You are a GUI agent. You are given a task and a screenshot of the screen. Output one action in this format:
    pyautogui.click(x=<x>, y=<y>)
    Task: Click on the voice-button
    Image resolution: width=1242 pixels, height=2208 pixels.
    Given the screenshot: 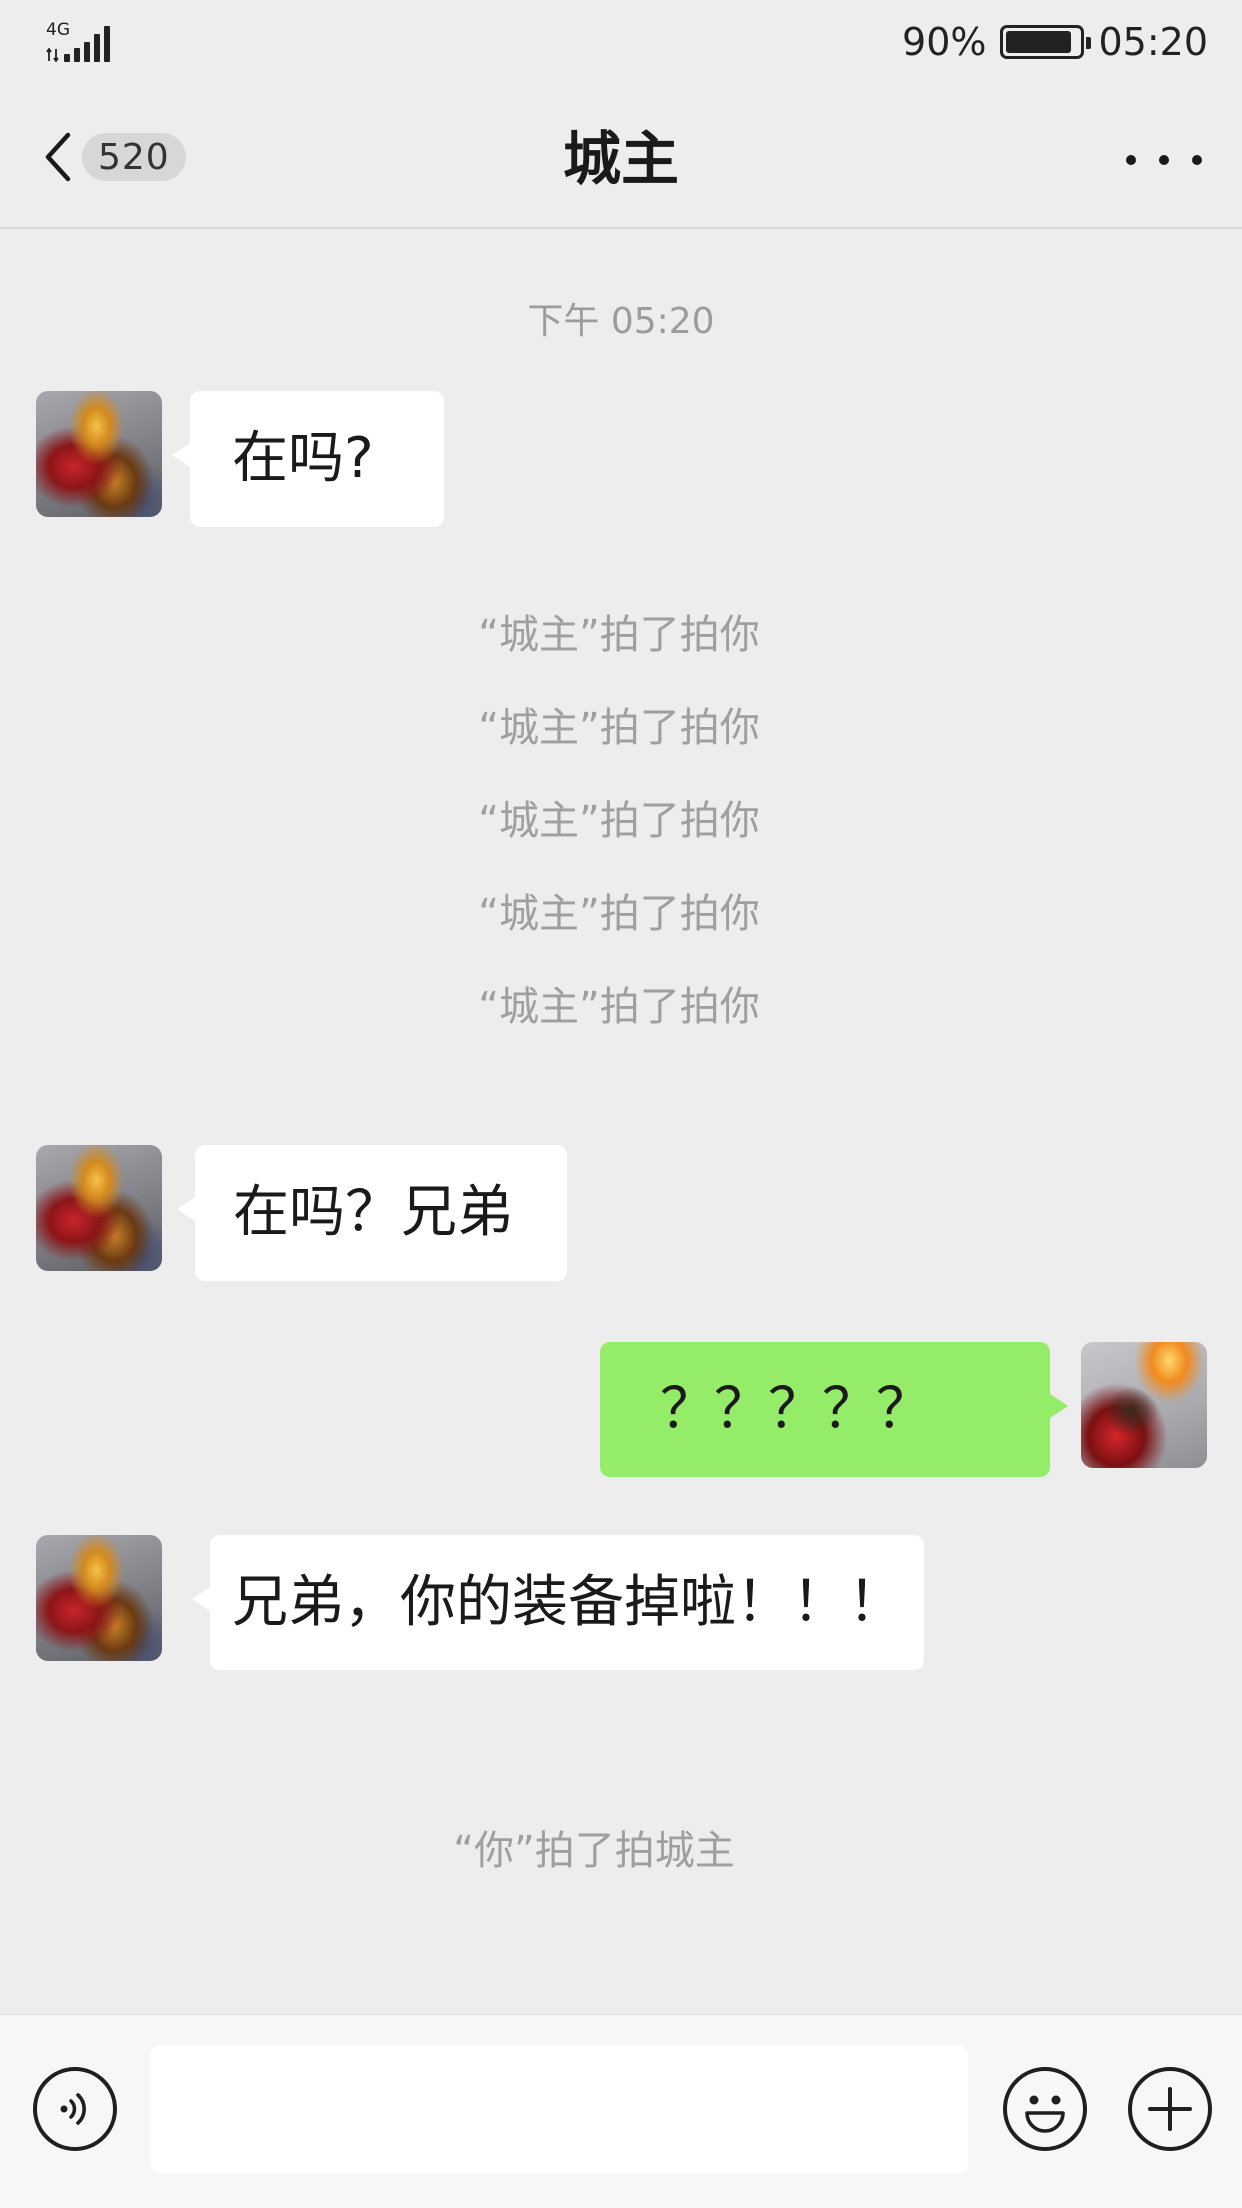 What is the action you would take?
    pyautogui.click(x=75, y=2109)
    